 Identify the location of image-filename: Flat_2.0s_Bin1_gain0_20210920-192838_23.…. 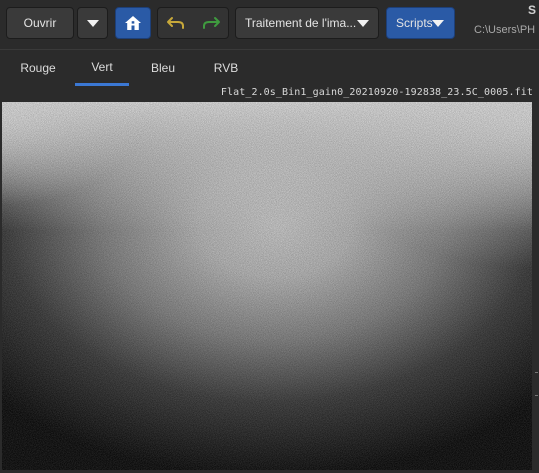
(376, 92).